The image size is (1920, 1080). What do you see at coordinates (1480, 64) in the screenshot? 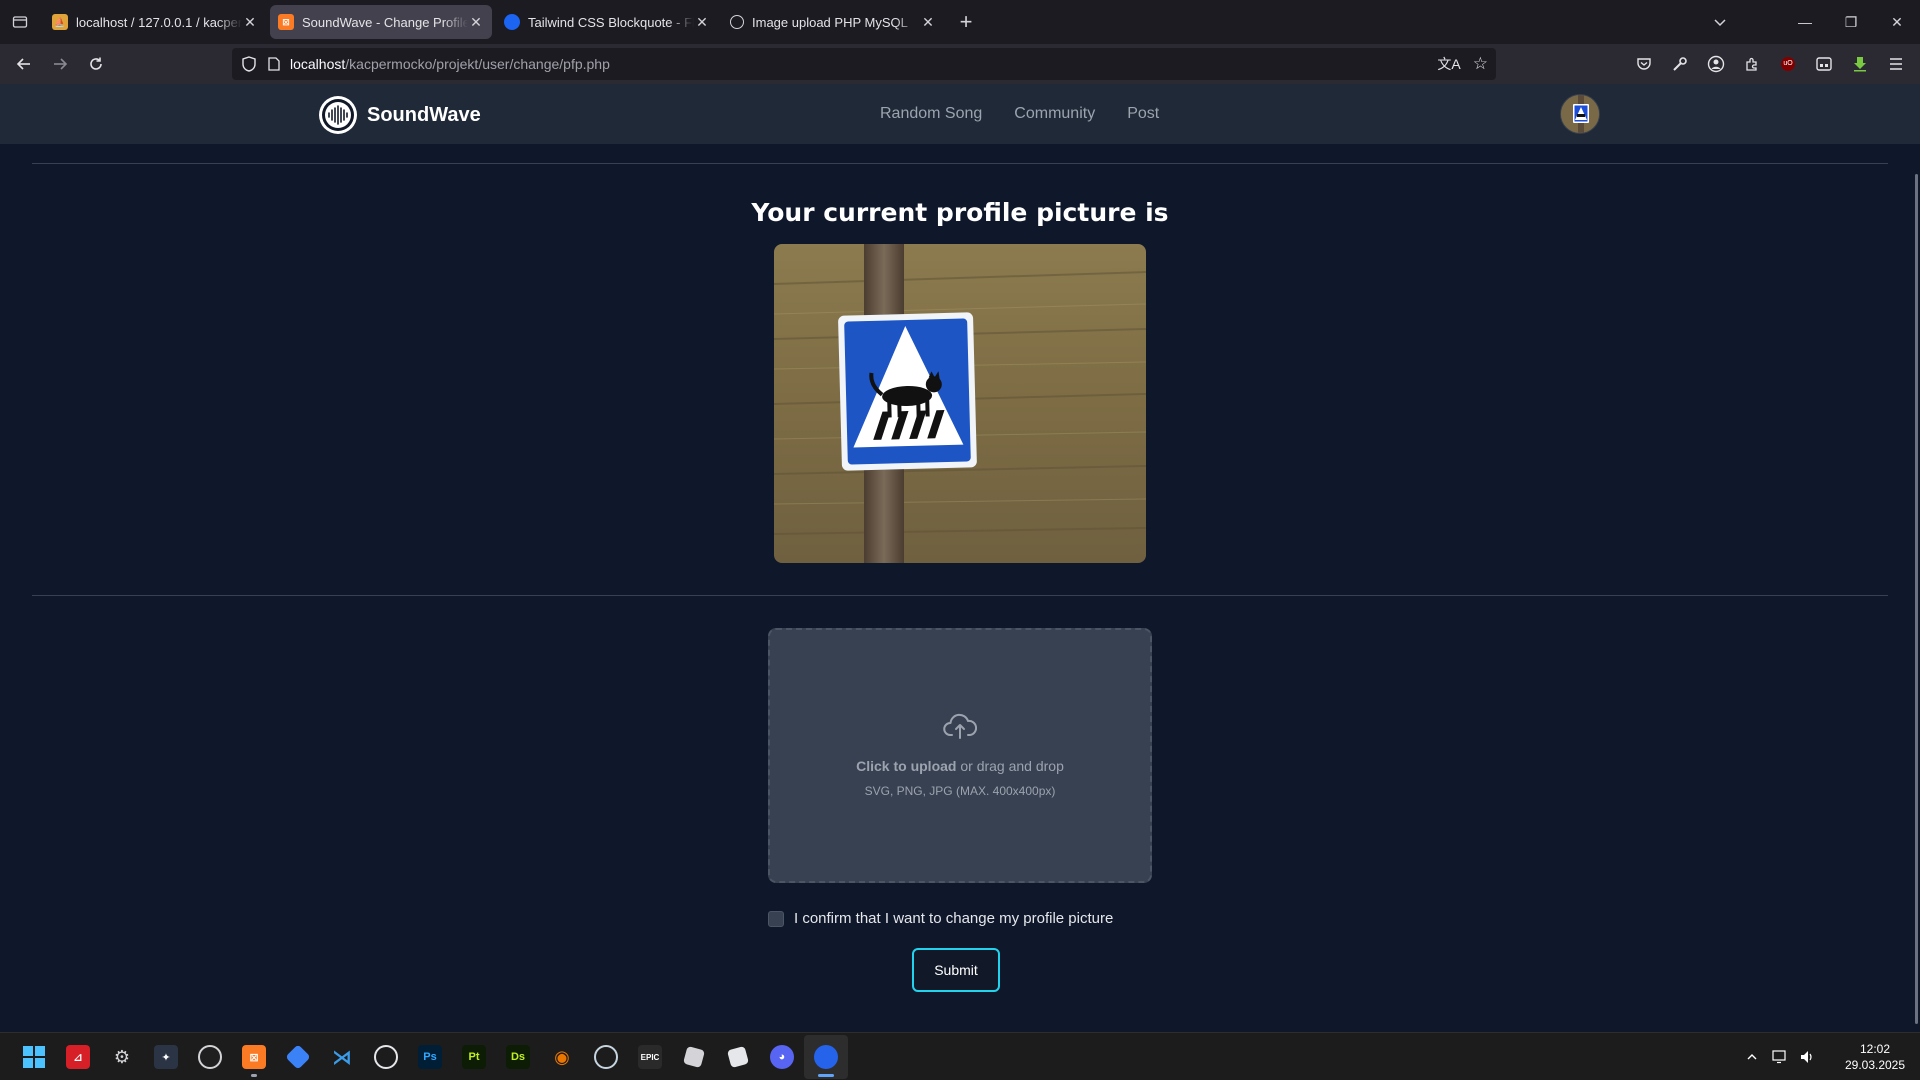
I see `bookmark-star-icon: ☆` at bounding box center [1480, 64].